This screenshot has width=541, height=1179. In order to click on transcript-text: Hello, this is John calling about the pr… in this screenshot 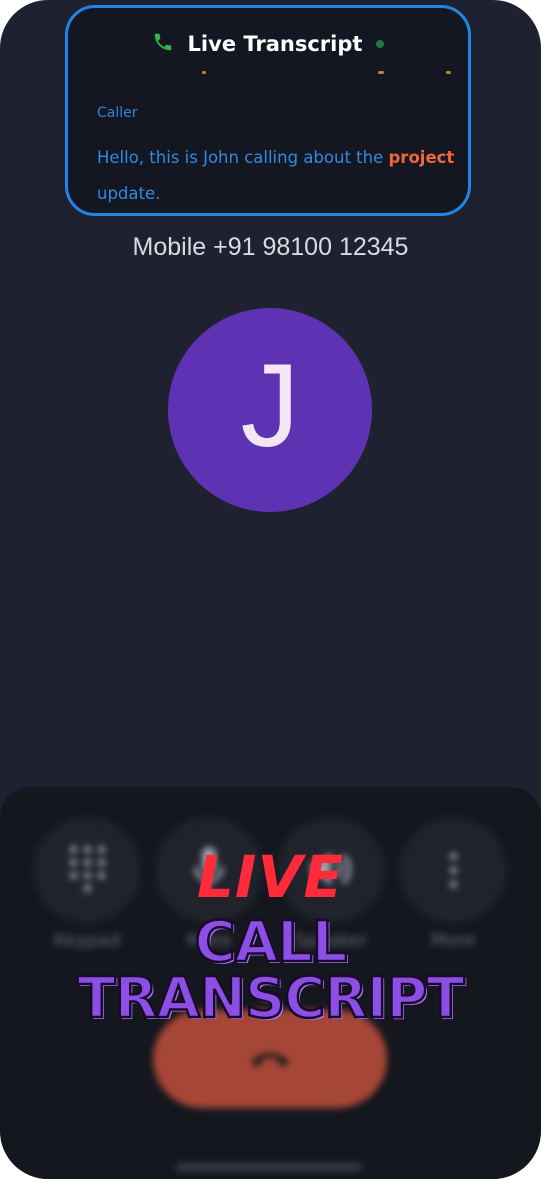, I will do `click(277, 176)`.